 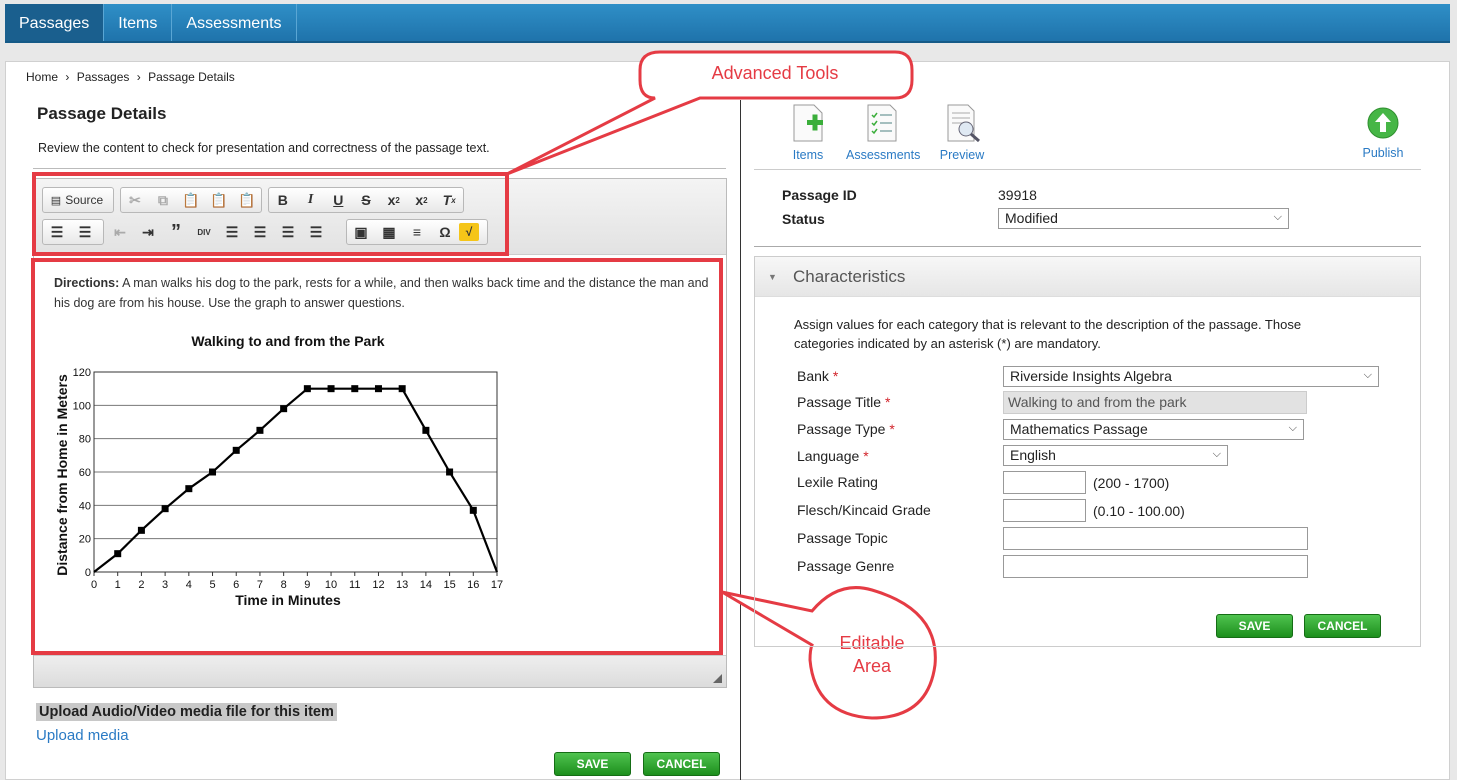 What do you see at coordinates (803, 219) in the screenshot?
I see `status-label: Status` at bounding box center [803, 219].